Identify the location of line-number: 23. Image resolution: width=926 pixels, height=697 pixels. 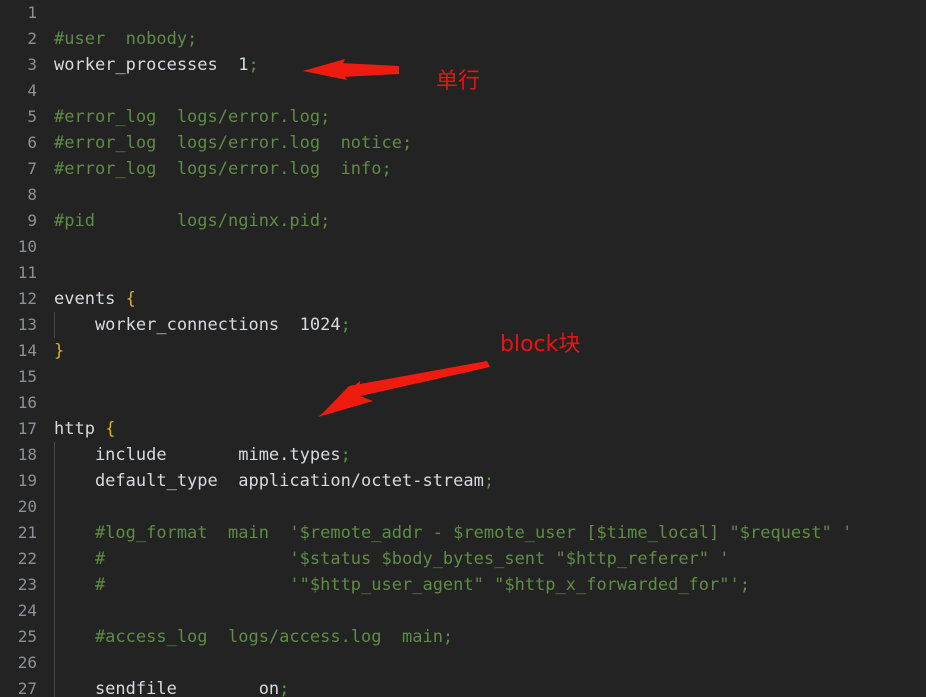
(27, 584).